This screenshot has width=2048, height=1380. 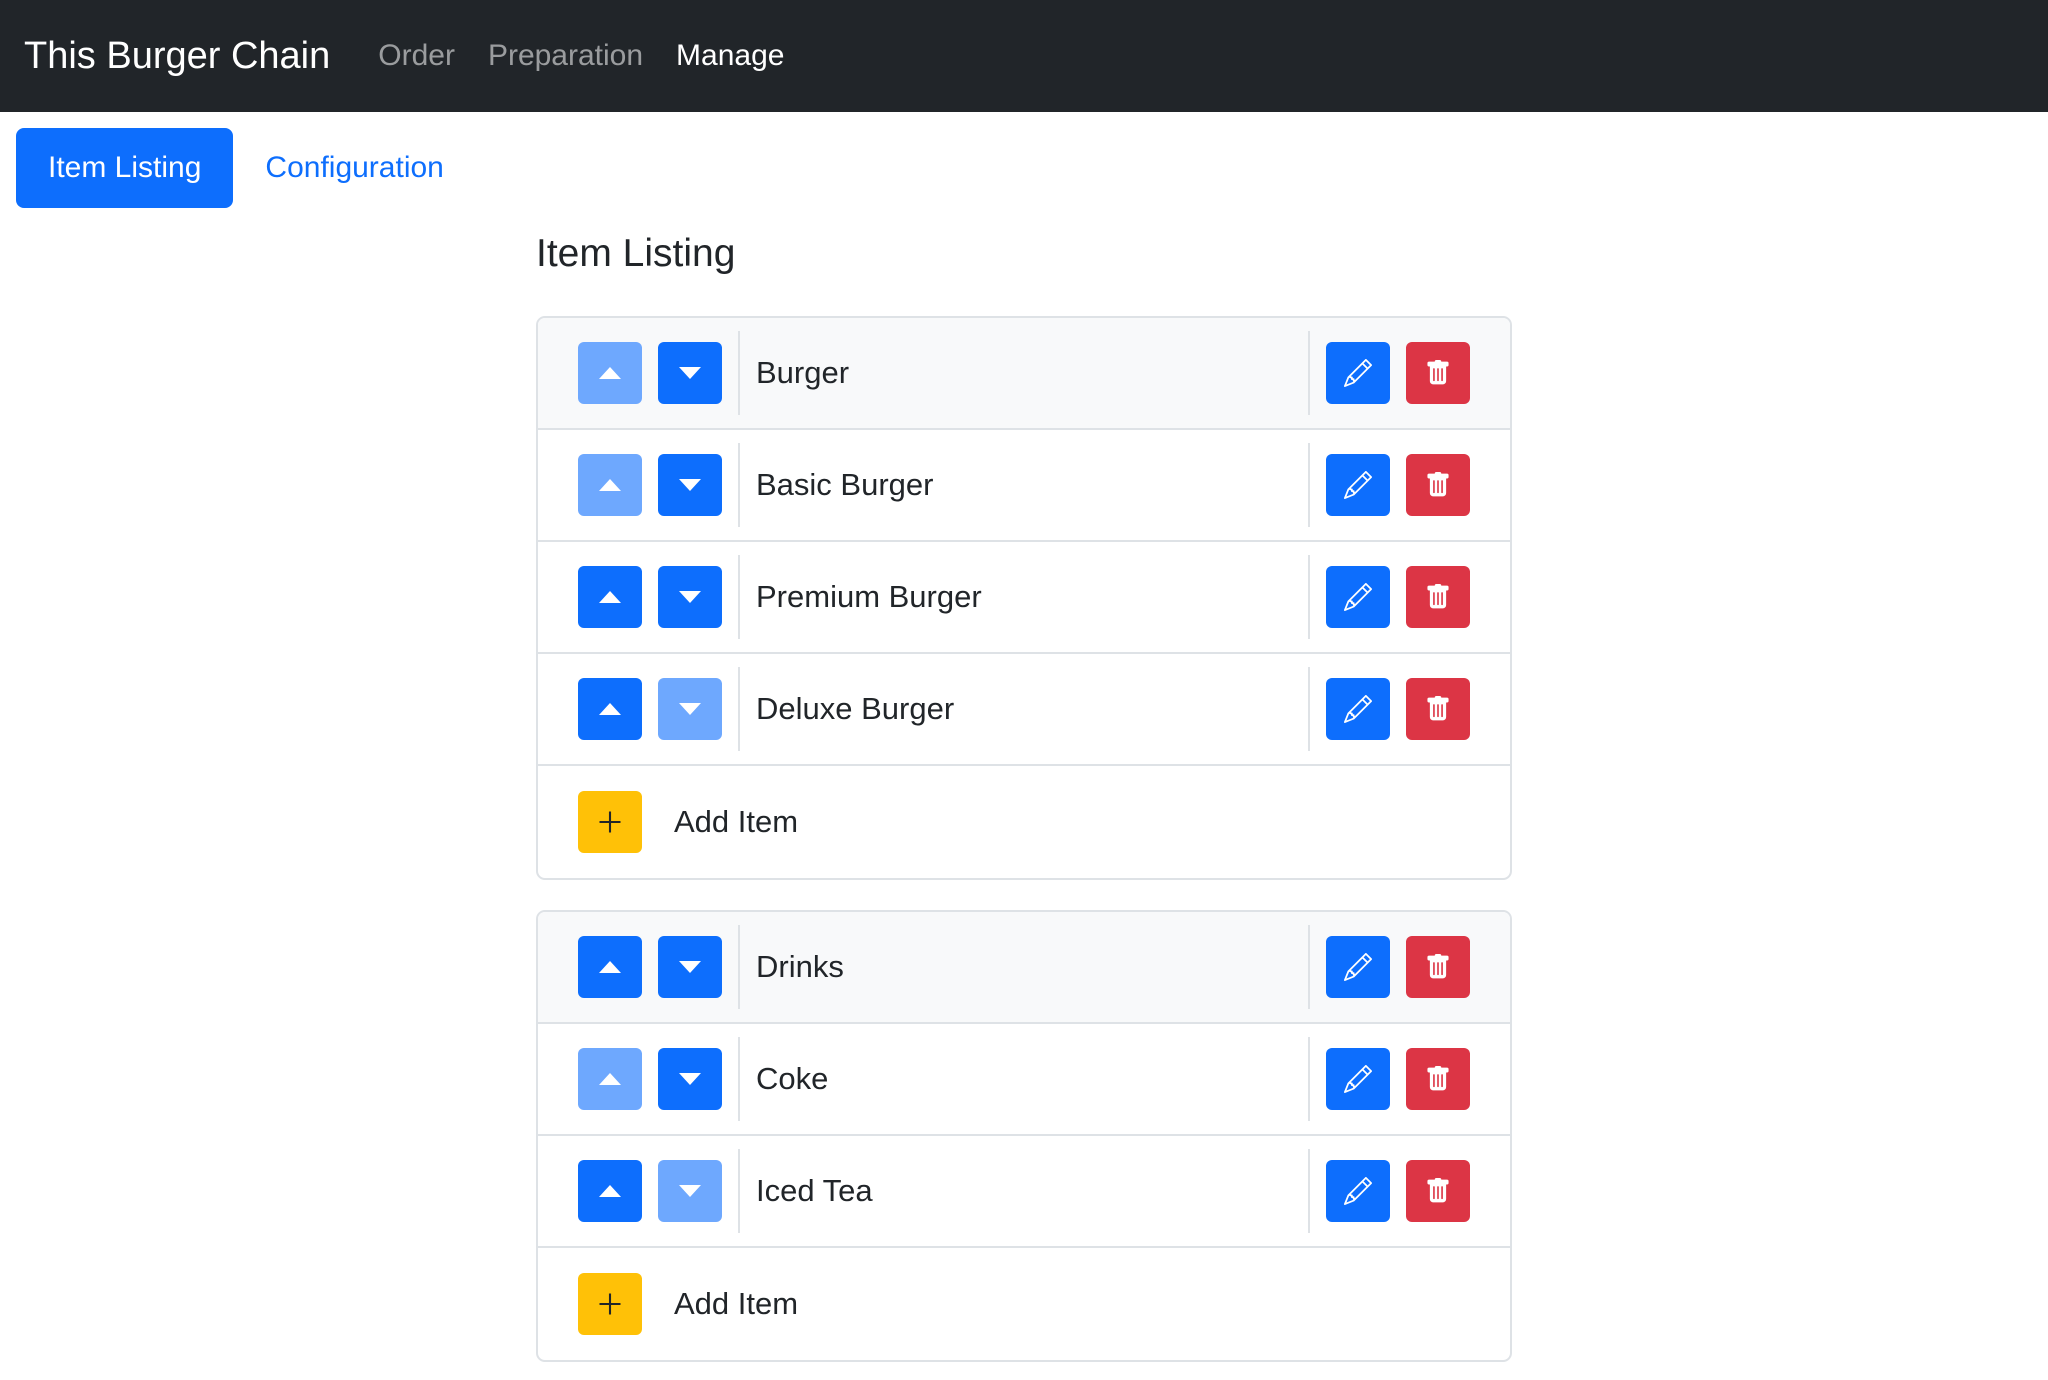 I want to click on brand-title: This Burger Chain, so click(x=177, y=56).